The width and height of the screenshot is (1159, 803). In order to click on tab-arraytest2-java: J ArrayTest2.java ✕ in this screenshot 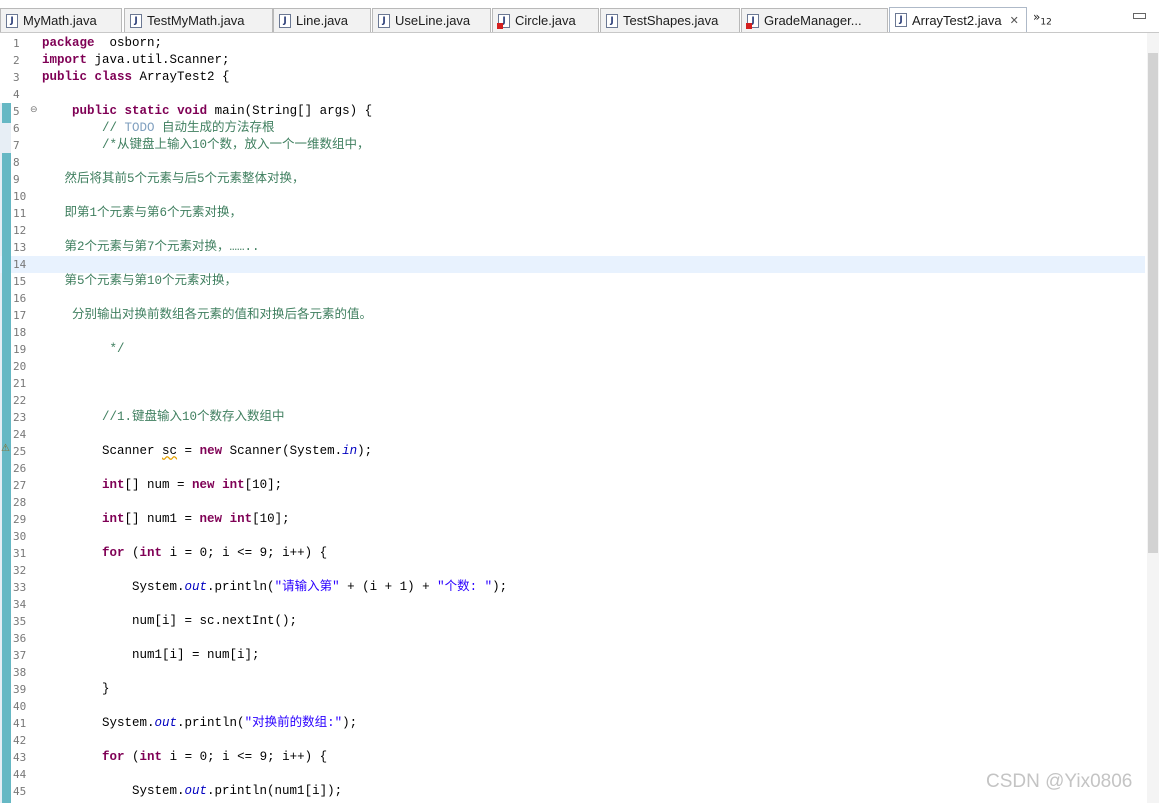, I will do `click(958, 19)`.